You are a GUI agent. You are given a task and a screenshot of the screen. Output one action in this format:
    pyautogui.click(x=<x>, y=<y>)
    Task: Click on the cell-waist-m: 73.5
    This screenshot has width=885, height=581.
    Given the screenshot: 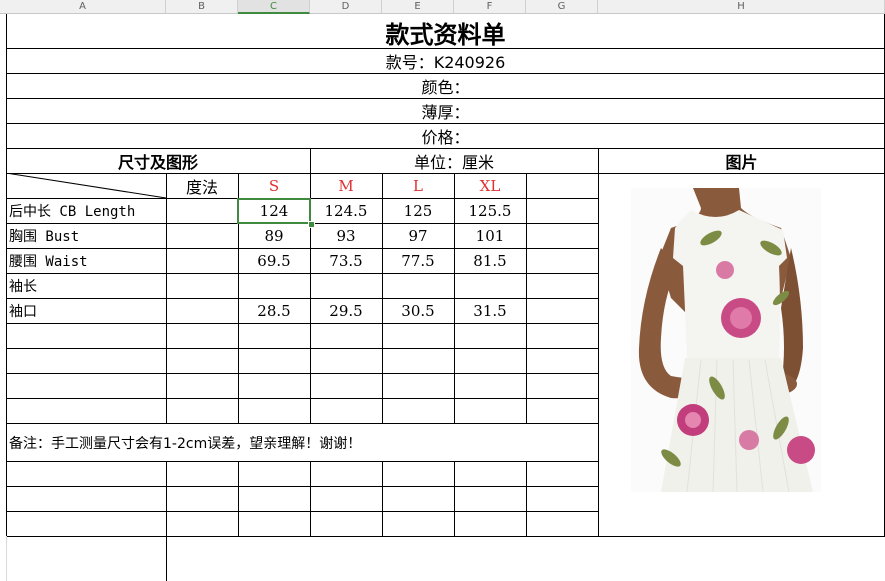 What is the action you would take?
    pyautogui.click(x=346, y=261)
    